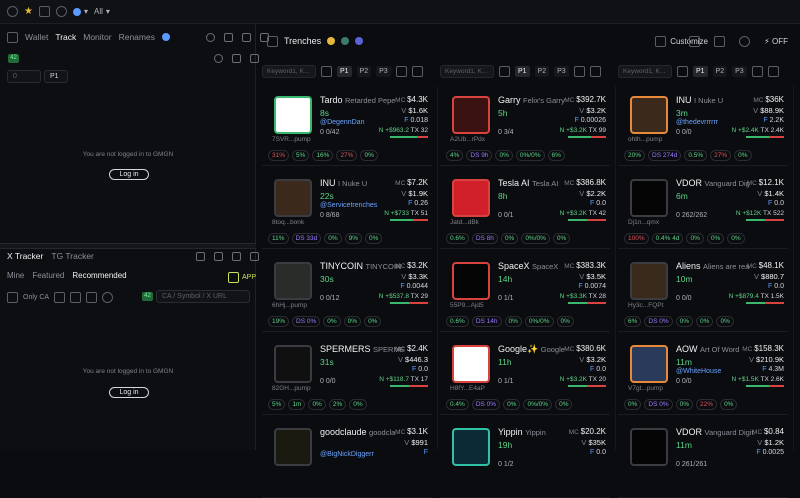  Describe the element at coordinates (288, 222) in the screenshot. I see `token-address: 8toq...bonk` at that location.